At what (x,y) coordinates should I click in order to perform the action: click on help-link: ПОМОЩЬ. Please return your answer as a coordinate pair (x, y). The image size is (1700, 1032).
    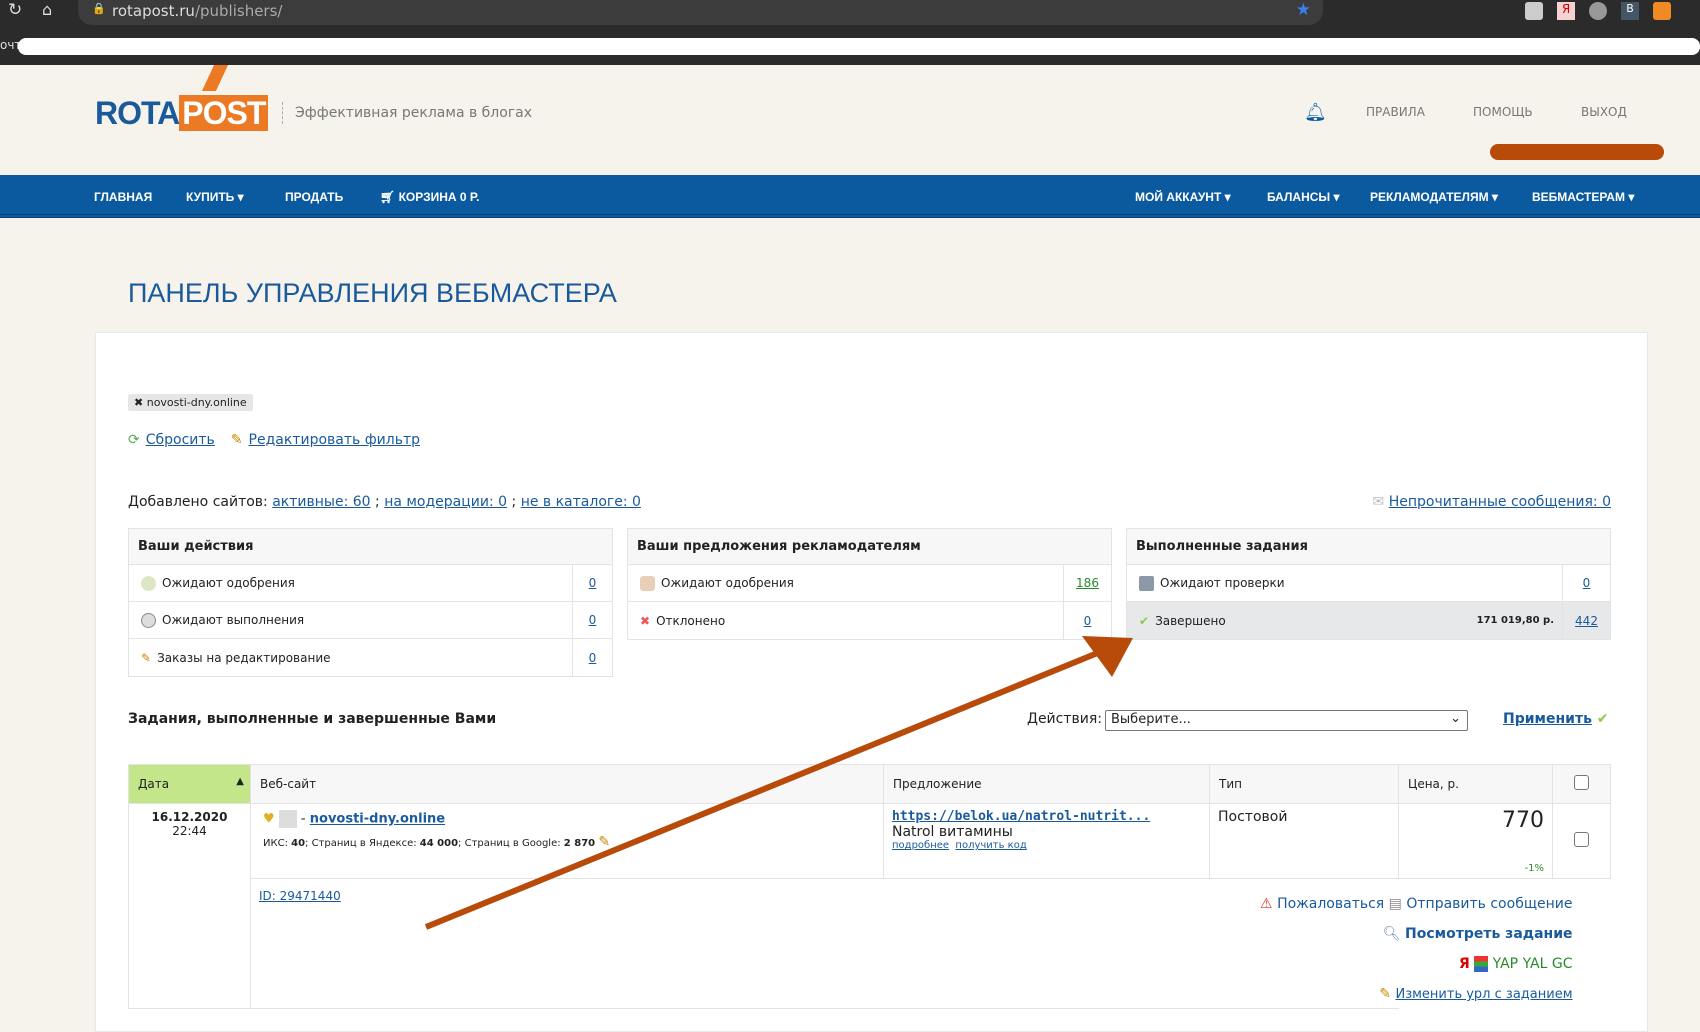
    Looking at the image, I should click on (1503, 112).